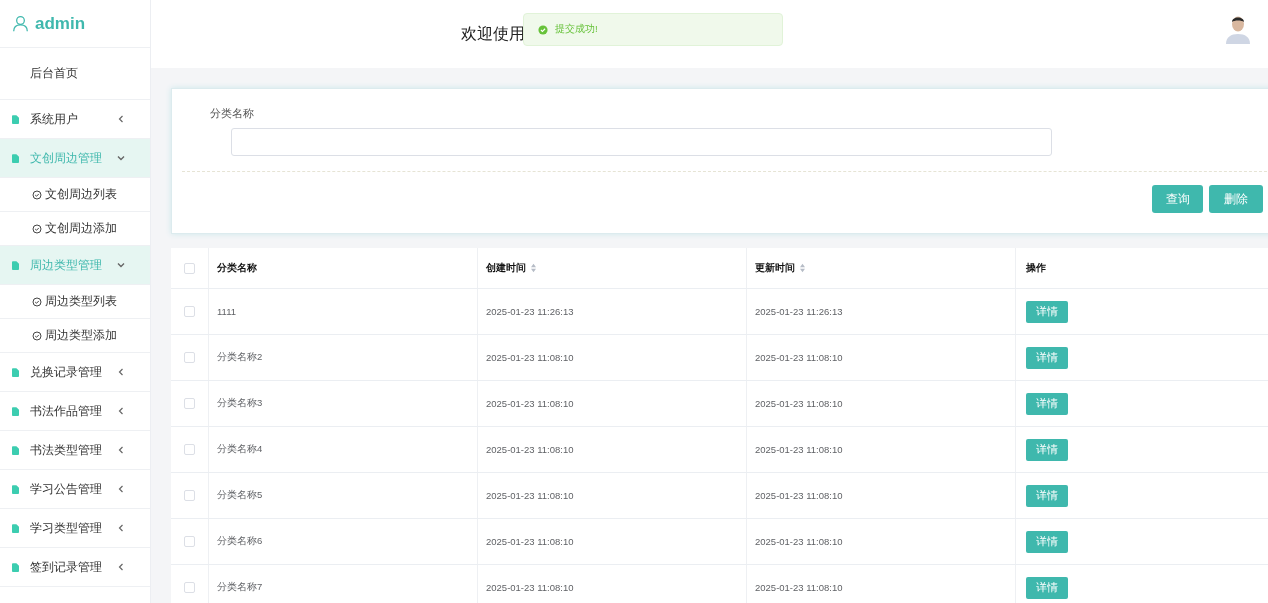  What do you see at coordinates (75, 302) in the screenshot?
I see `submenu-item: 周边类型列表` at bounding box center [75, 302].